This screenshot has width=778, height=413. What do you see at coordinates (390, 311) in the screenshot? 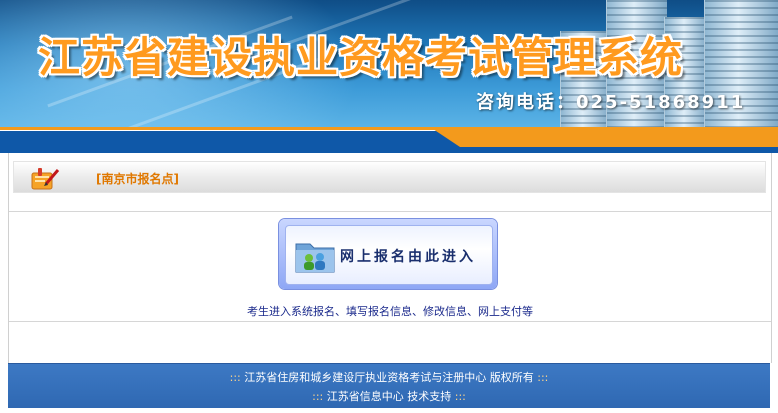
I see `registration-note: 考生进入系统报名、填写报名信息、修改信息、网上支付等` at bounding box center [390, 311].